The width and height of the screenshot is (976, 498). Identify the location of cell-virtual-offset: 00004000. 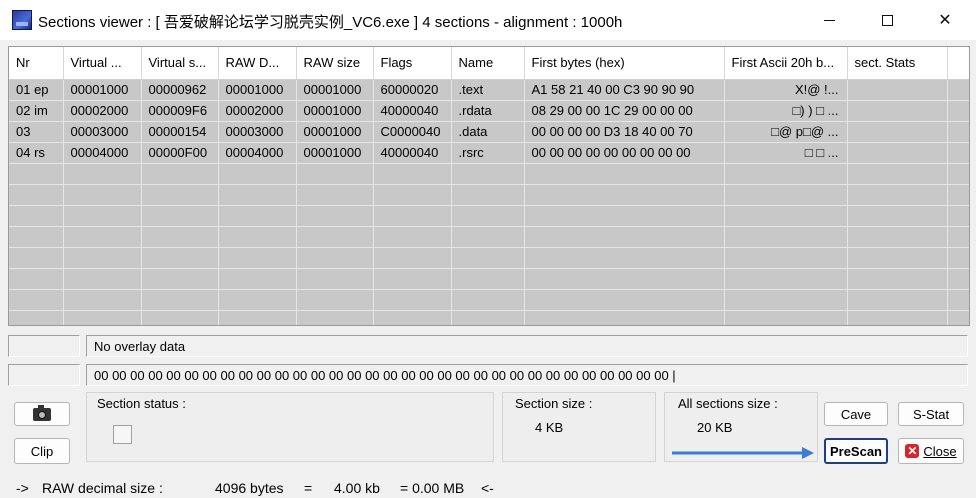
(102, 153).